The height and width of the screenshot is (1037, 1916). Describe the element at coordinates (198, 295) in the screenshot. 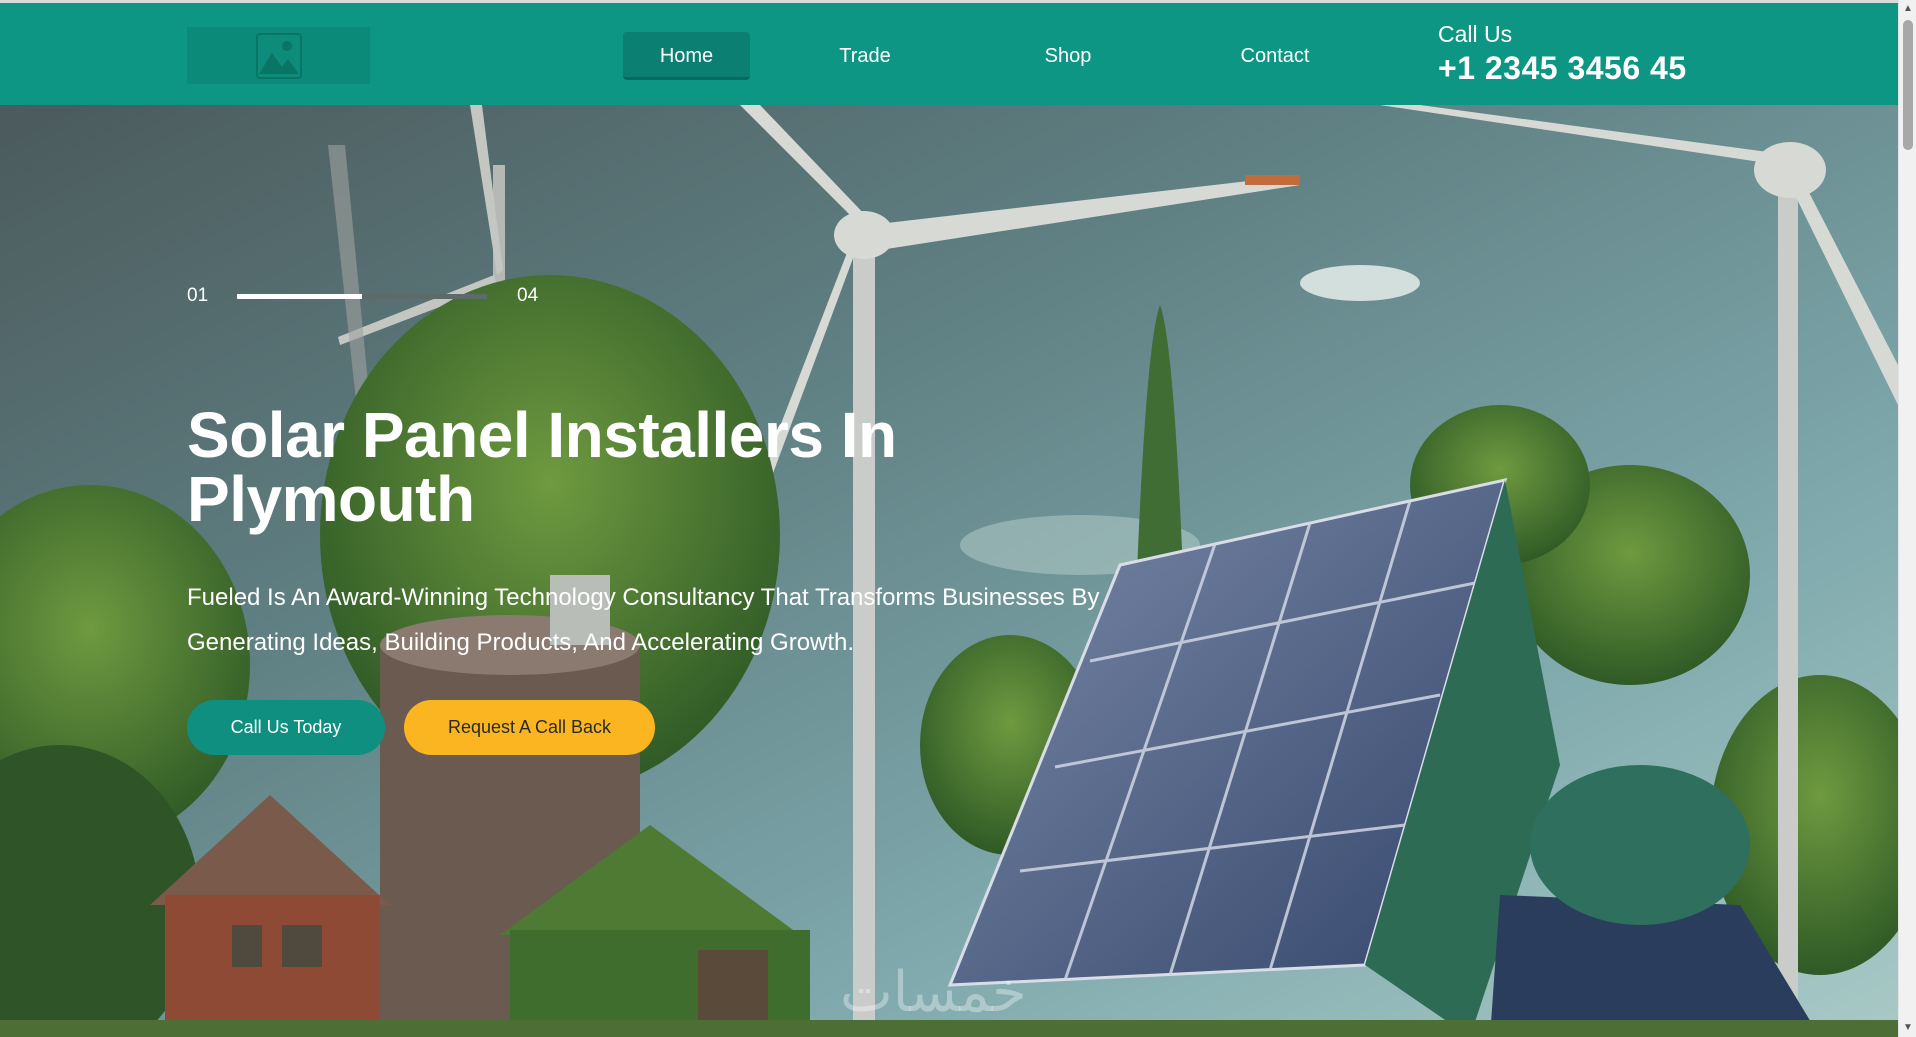

I see `slide-current-number: 01` at that location.